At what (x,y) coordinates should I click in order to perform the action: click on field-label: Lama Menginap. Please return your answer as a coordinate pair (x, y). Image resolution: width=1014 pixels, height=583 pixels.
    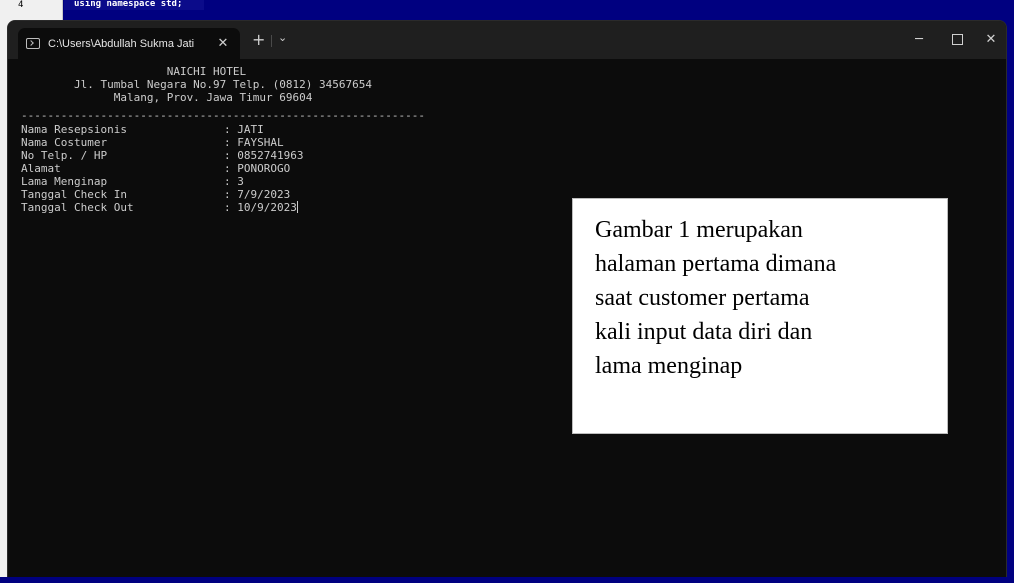
    Looking at the image, I should click on (64, 181).